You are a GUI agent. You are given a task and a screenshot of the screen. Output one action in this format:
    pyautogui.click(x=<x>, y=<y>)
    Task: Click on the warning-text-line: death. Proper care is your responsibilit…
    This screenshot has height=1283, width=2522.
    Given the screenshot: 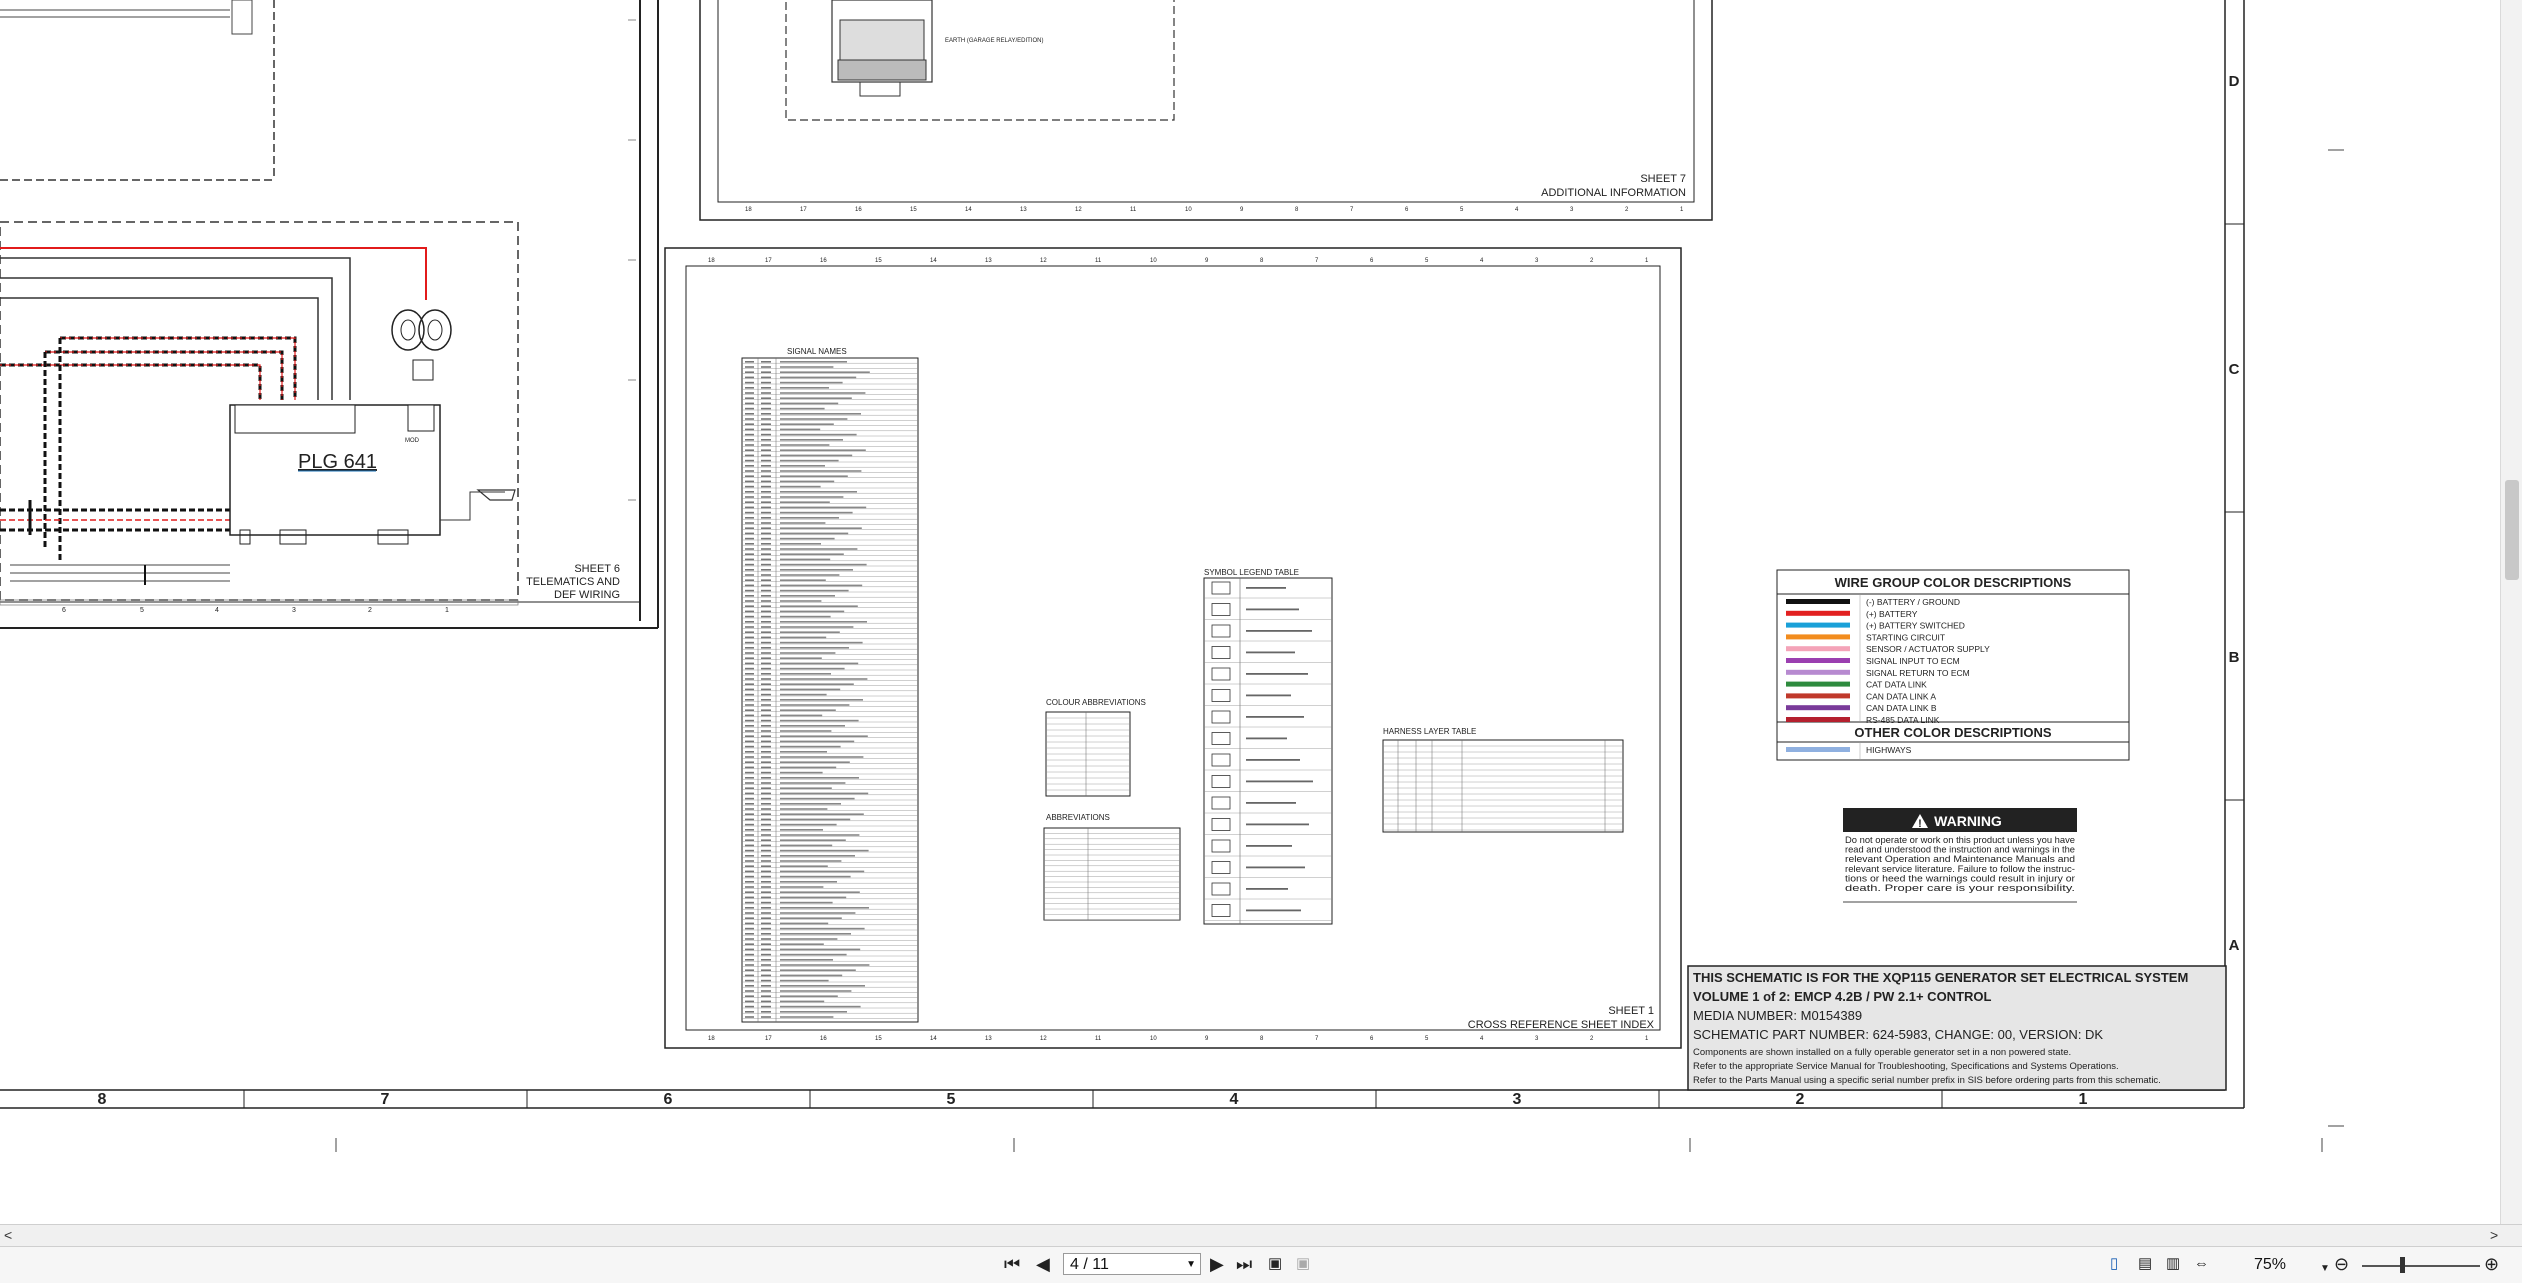 What is the action you would take?
    pyautogui.click(x=1960, y=888)
    